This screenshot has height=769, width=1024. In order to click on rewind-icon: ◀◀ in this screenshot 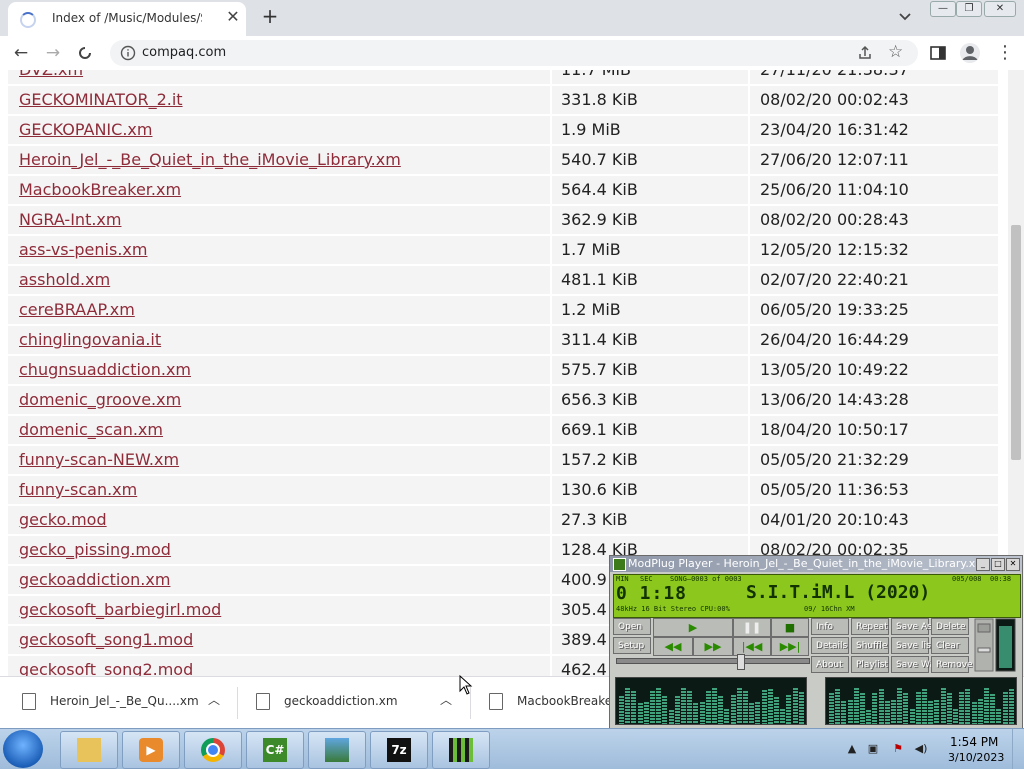, I will do `click(673, 646)`.